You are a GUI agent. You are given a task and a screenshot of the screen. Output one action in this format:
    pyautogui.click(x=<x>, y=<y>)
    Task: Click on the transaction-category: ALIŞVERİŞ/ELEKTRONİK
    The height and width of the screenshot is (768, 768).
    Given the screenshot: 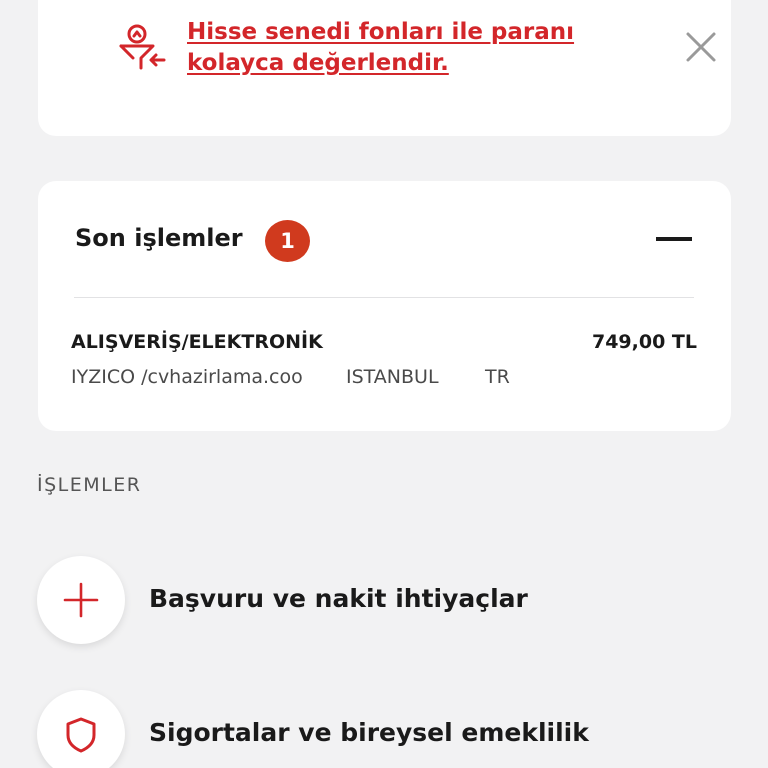 What is the action you would take?
    pyautogui.click(x=197, y=342)
    